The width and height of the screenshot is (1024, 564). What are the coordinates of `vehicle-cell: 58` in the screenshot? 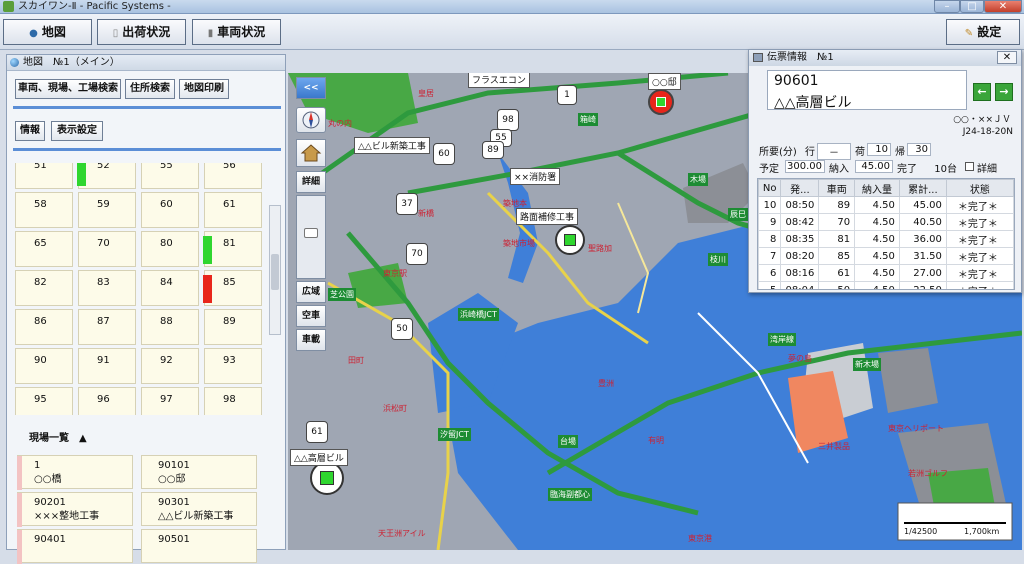 It's located at (44, 210).